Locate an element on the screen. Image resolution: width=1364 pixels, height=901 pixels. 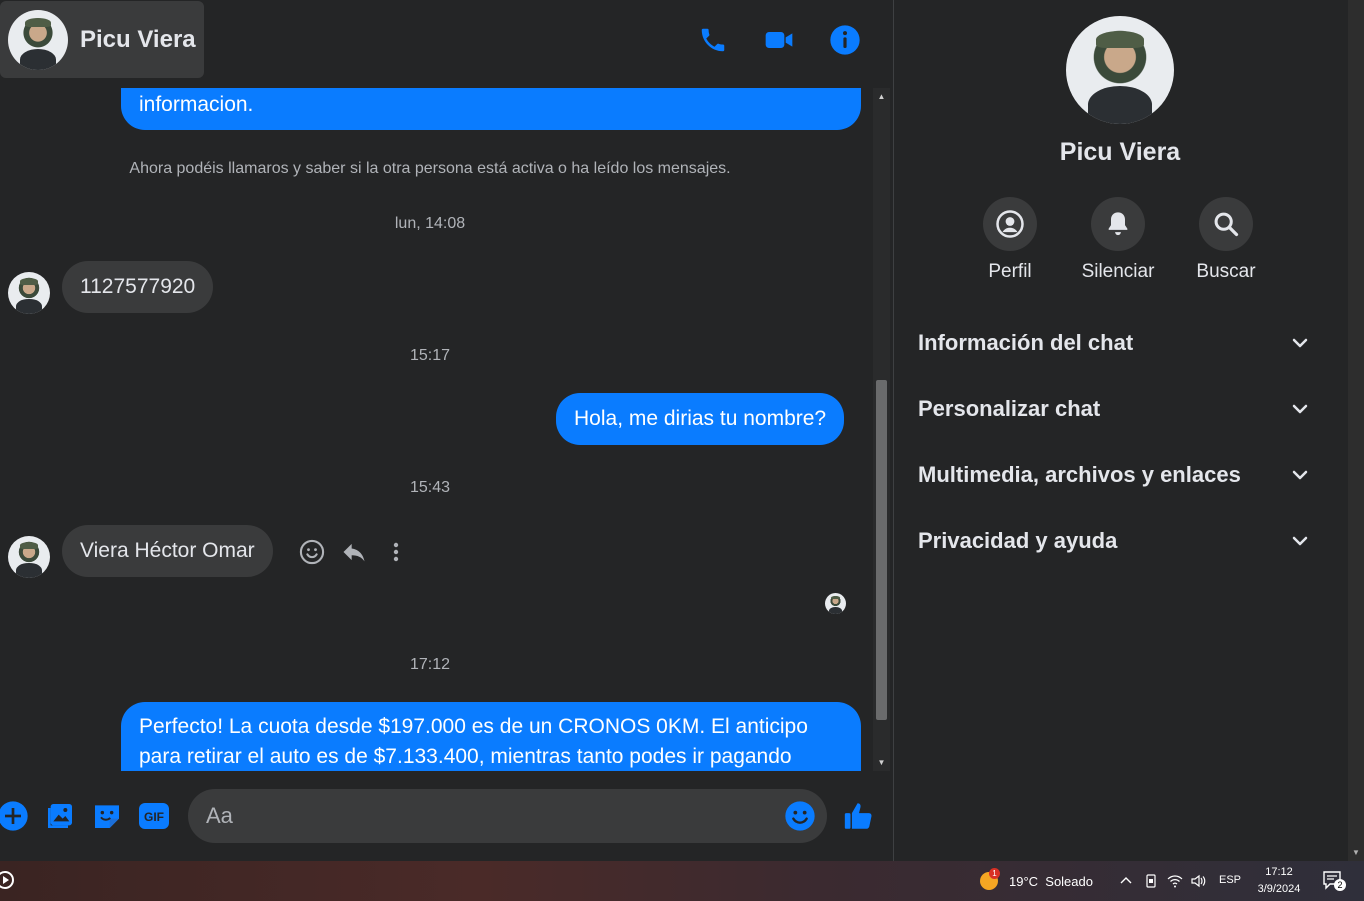
more-options-button is located at coordinates (396, 552).